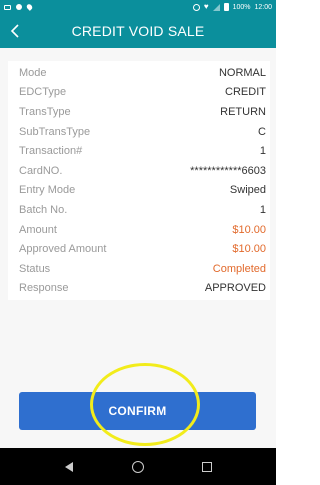 This screenshot has width=320, height=485. Describe the element at coordinates (235, 288) in the screenshot. I see `detail-value: APPROVED` at that location.